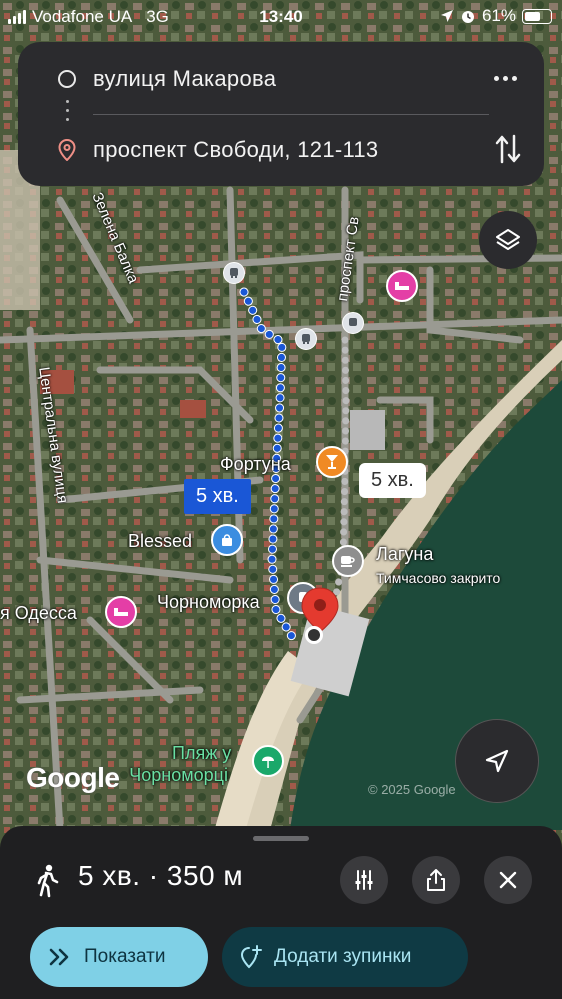 Image resolution: width=562 pixels, height=999 pixels. I want to click on show-route-button: Показати, so click(119, 957).